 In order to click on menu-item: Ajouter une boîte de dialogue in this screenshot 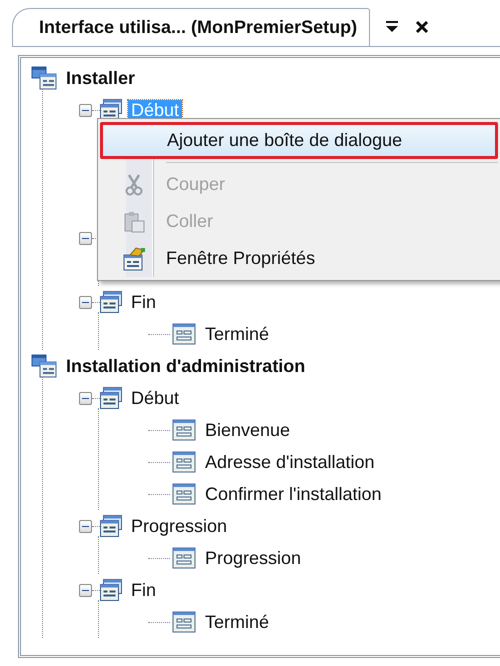, I will do `click(299, 140)`.